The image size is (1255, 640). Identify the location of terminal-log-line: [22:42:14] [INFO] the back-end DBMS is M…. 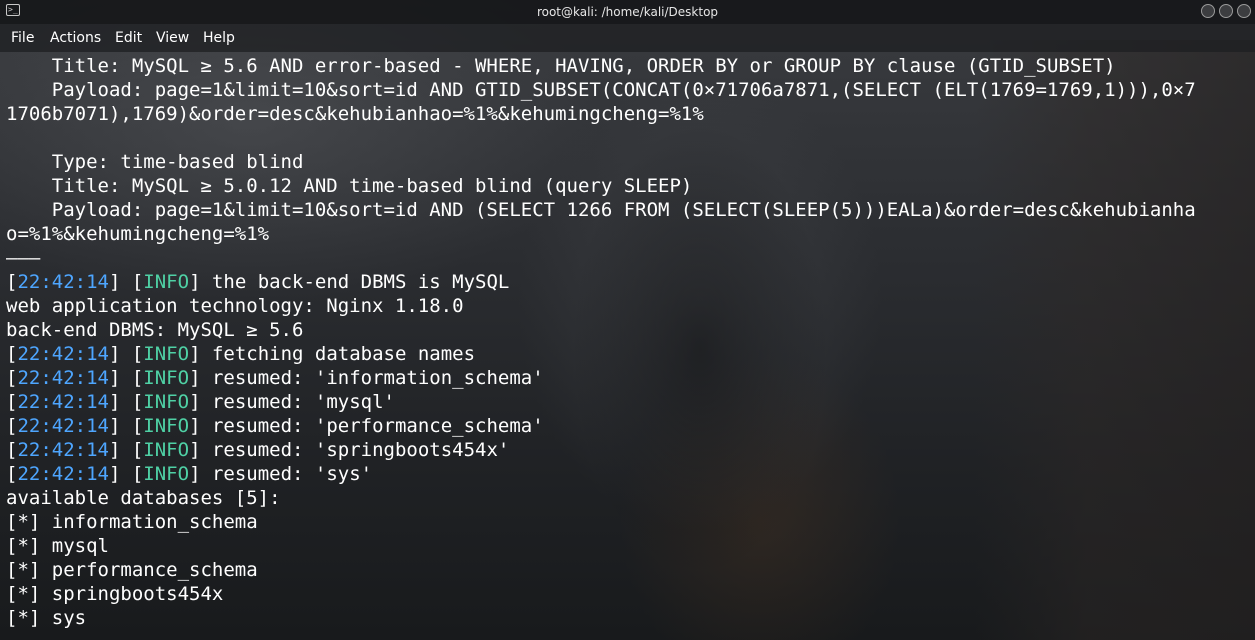
(630, 282).